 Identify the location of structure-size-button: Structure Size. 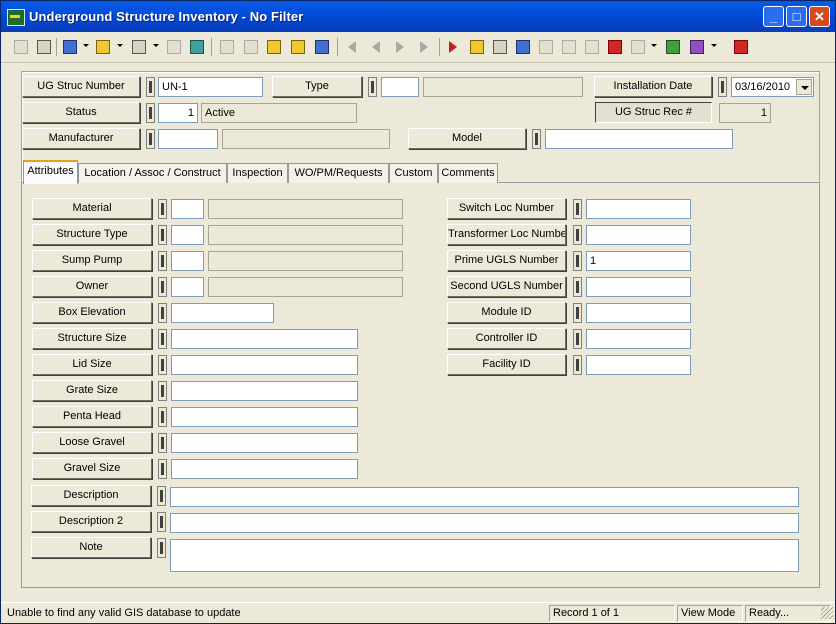
(92, 338).